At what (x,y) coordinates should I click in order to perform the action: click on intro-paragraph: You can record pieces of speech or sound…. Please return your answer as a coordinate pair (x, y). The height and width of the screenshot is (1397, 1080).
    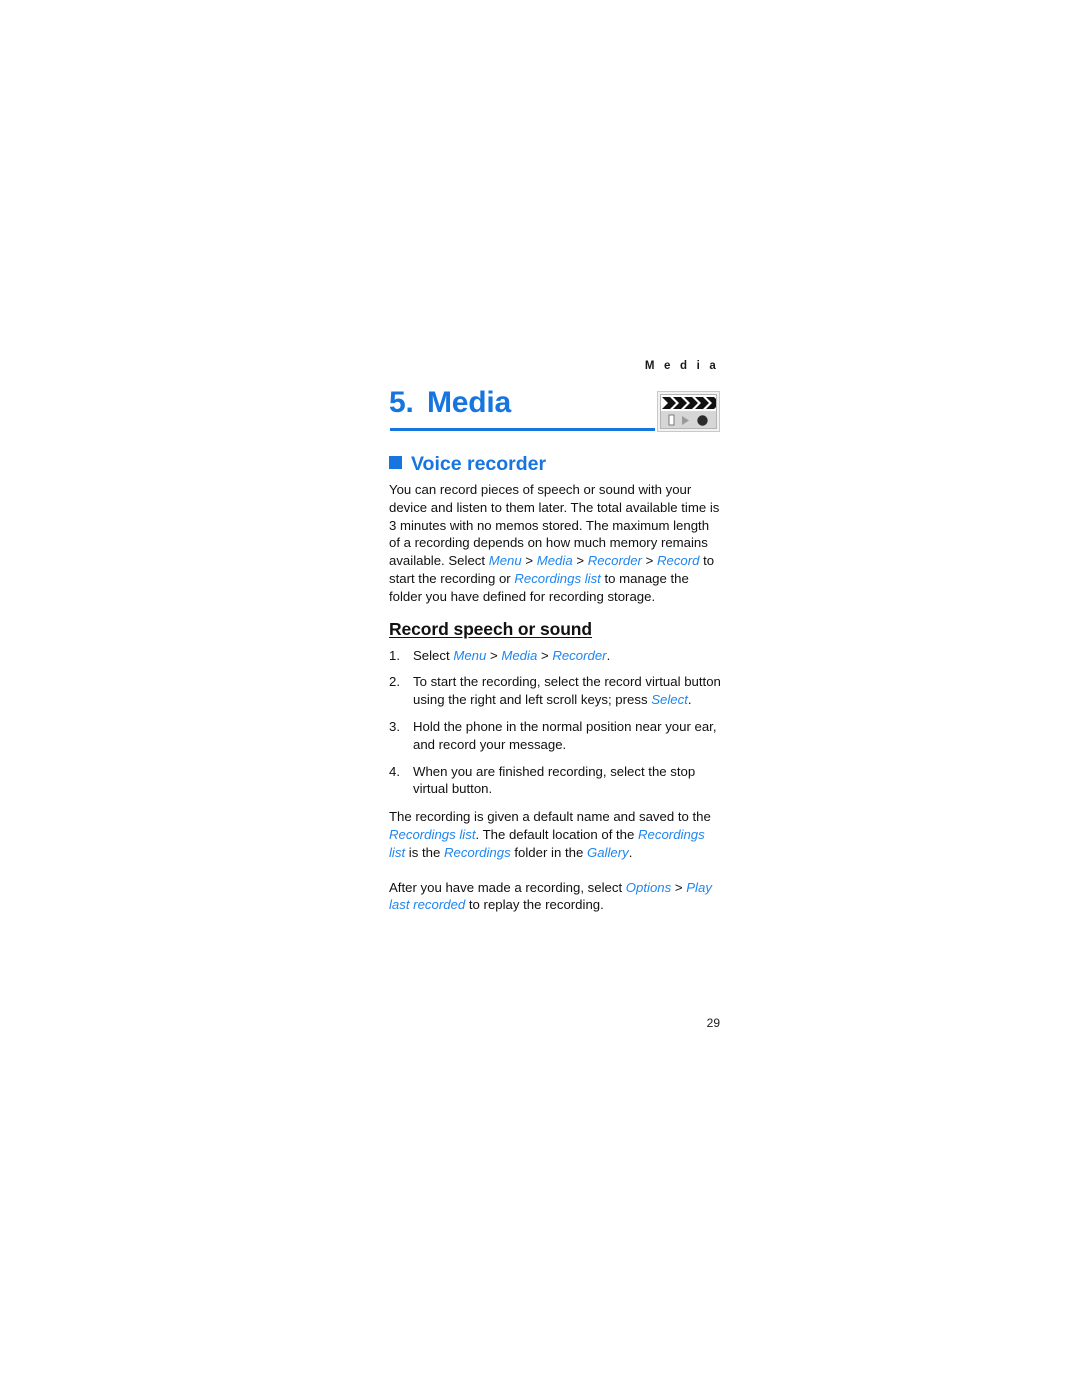
    Looking at the image, I should click on (555, 543).